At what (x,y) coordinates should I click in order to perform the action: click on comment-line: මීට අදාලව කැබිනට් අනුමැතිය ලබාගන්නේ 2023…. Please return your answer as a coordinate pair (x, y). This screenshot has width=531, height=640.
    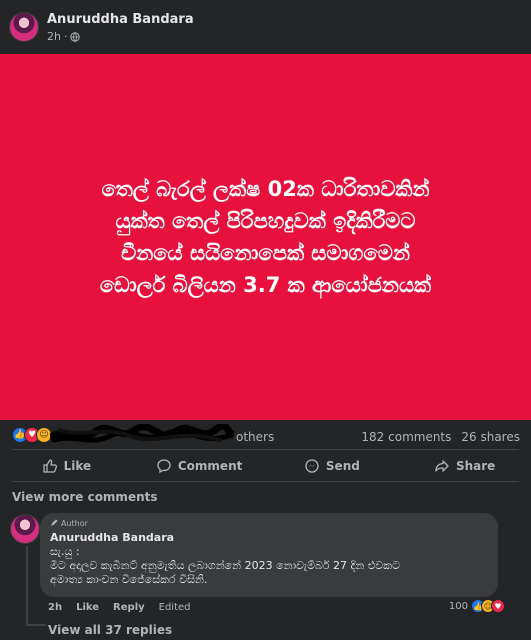
    Looking at the image, I should click on (225, 565).